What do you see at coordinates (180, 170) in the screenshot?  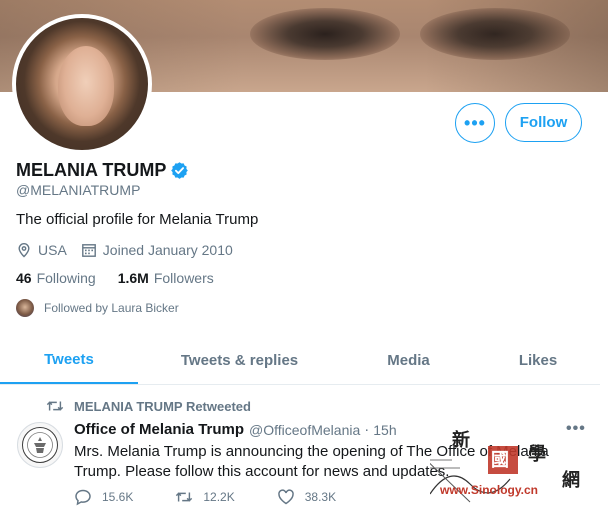 I see `verified-badge-icon` at bounding box center [180, 170].